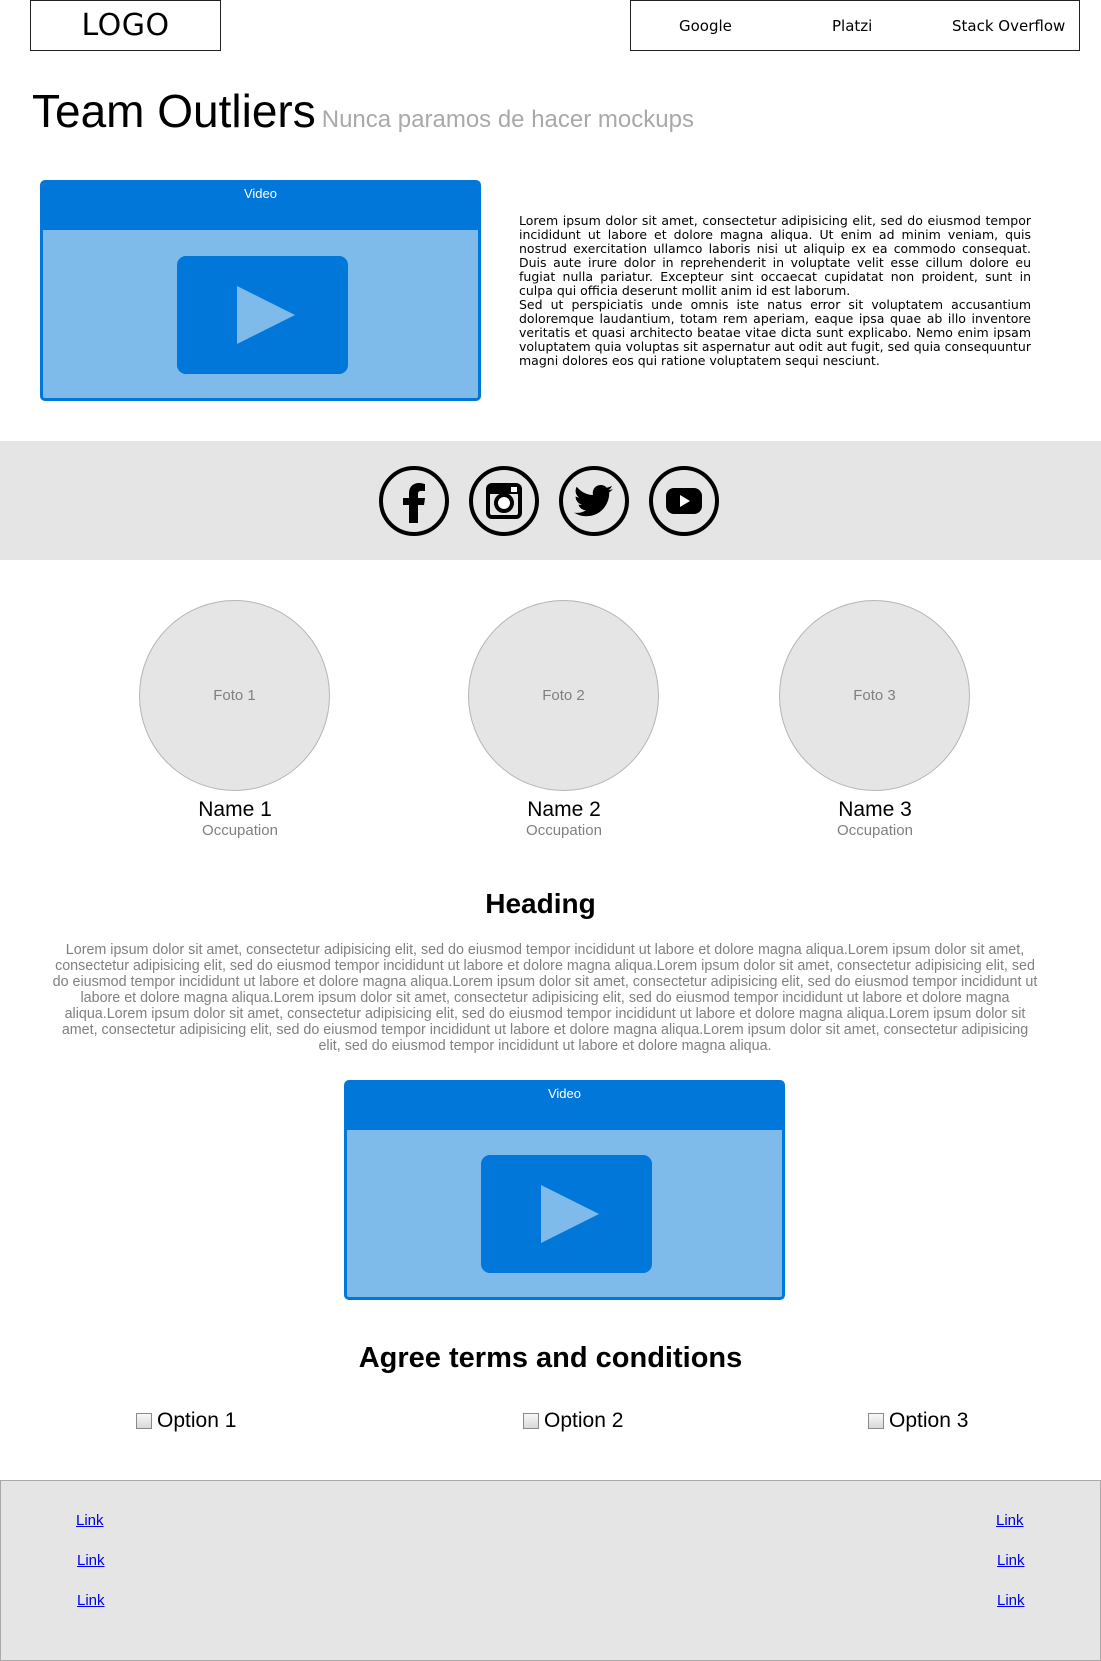 The height and width of the screenshot is (1661, 1101). Describe the element at coordinates (550, 1570) in the screenshot. I see `footer: Link Link Link Link Link Link` at that location.